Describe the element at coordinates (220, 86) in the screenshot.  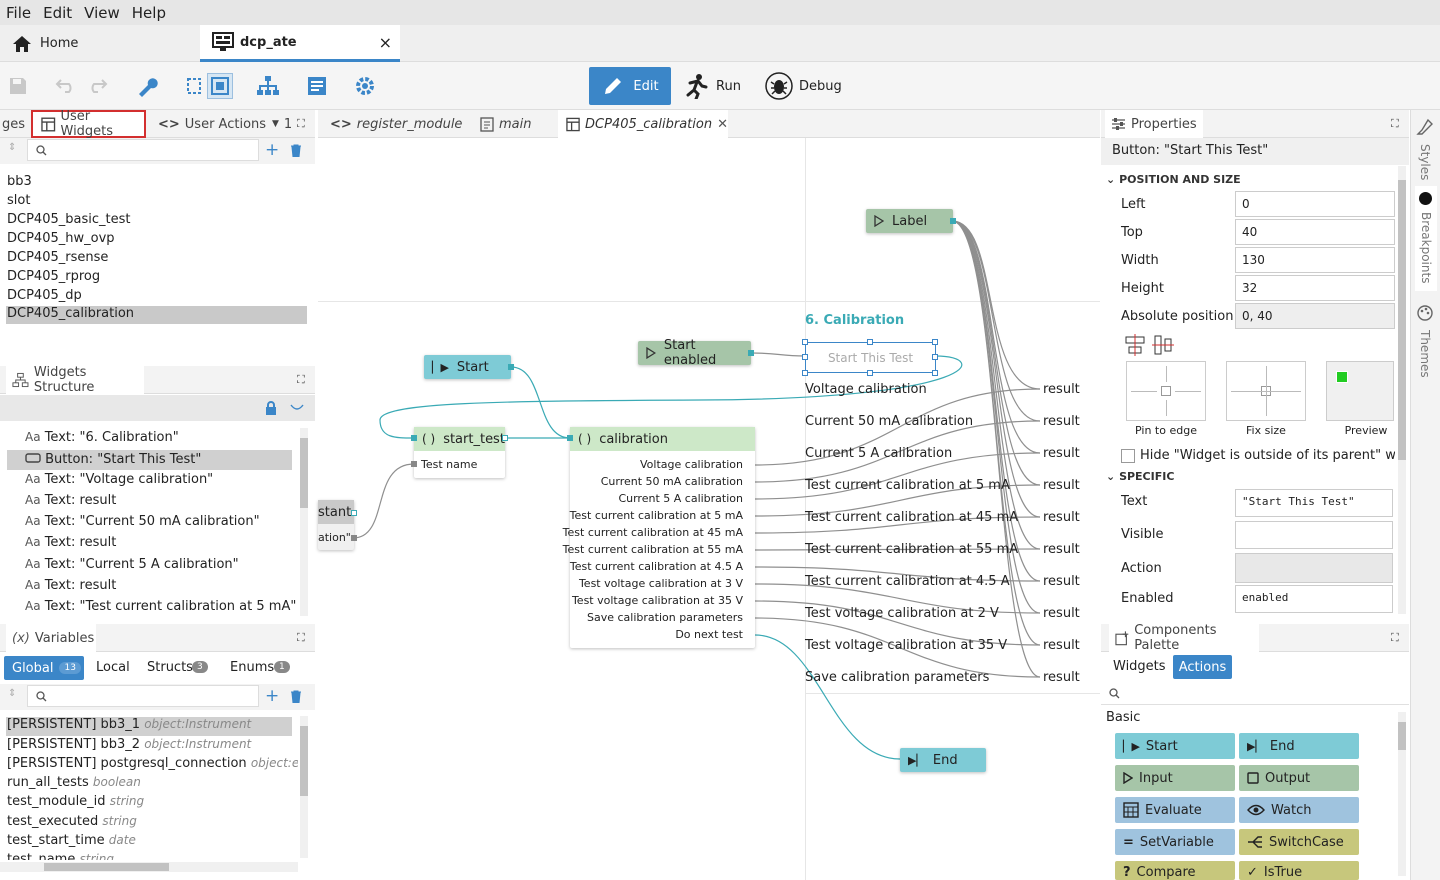
I see `frame-icon` at that location.